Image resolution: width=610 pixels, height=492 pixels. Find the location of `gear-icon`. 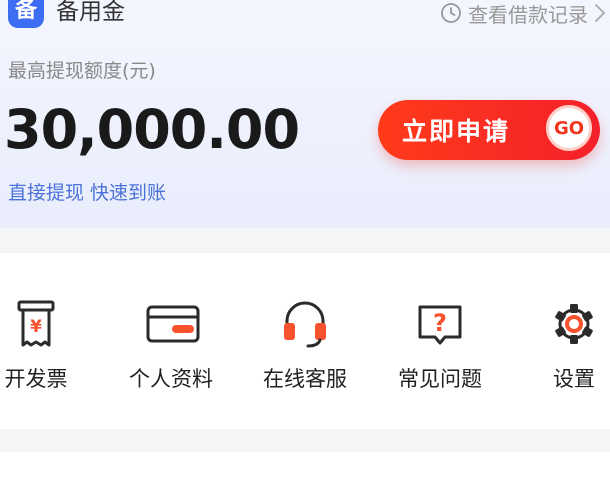

gear-icon is located at coordinates (574, 324).